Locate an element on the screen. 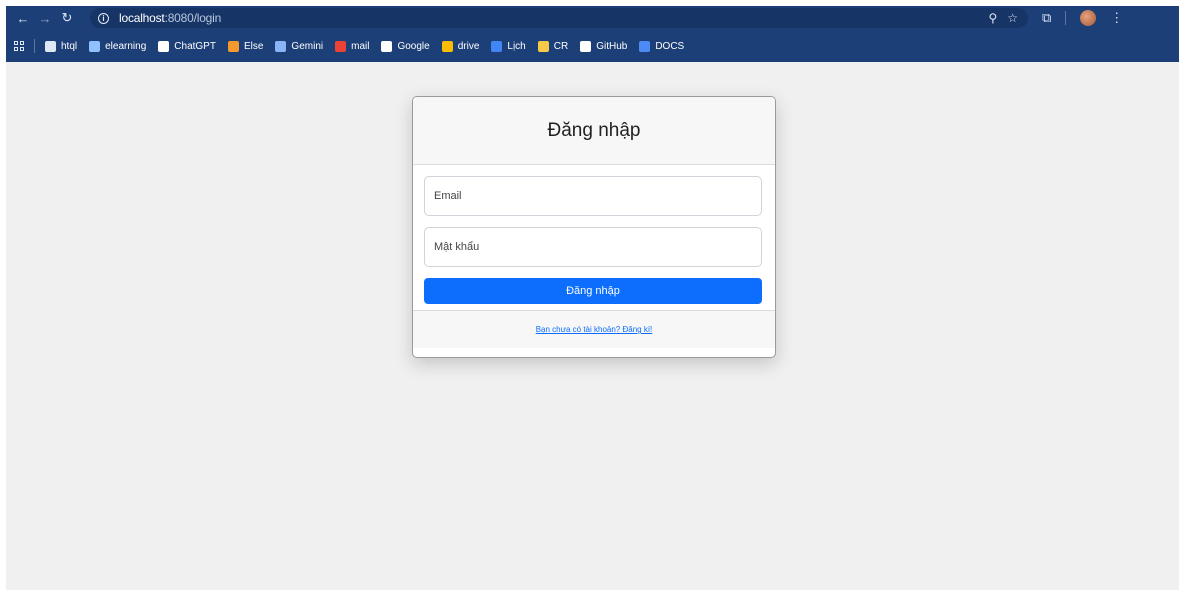 This screenshot has width=1179, height=590. password-field: Mật khẩu is located at coordinates (593, 247).